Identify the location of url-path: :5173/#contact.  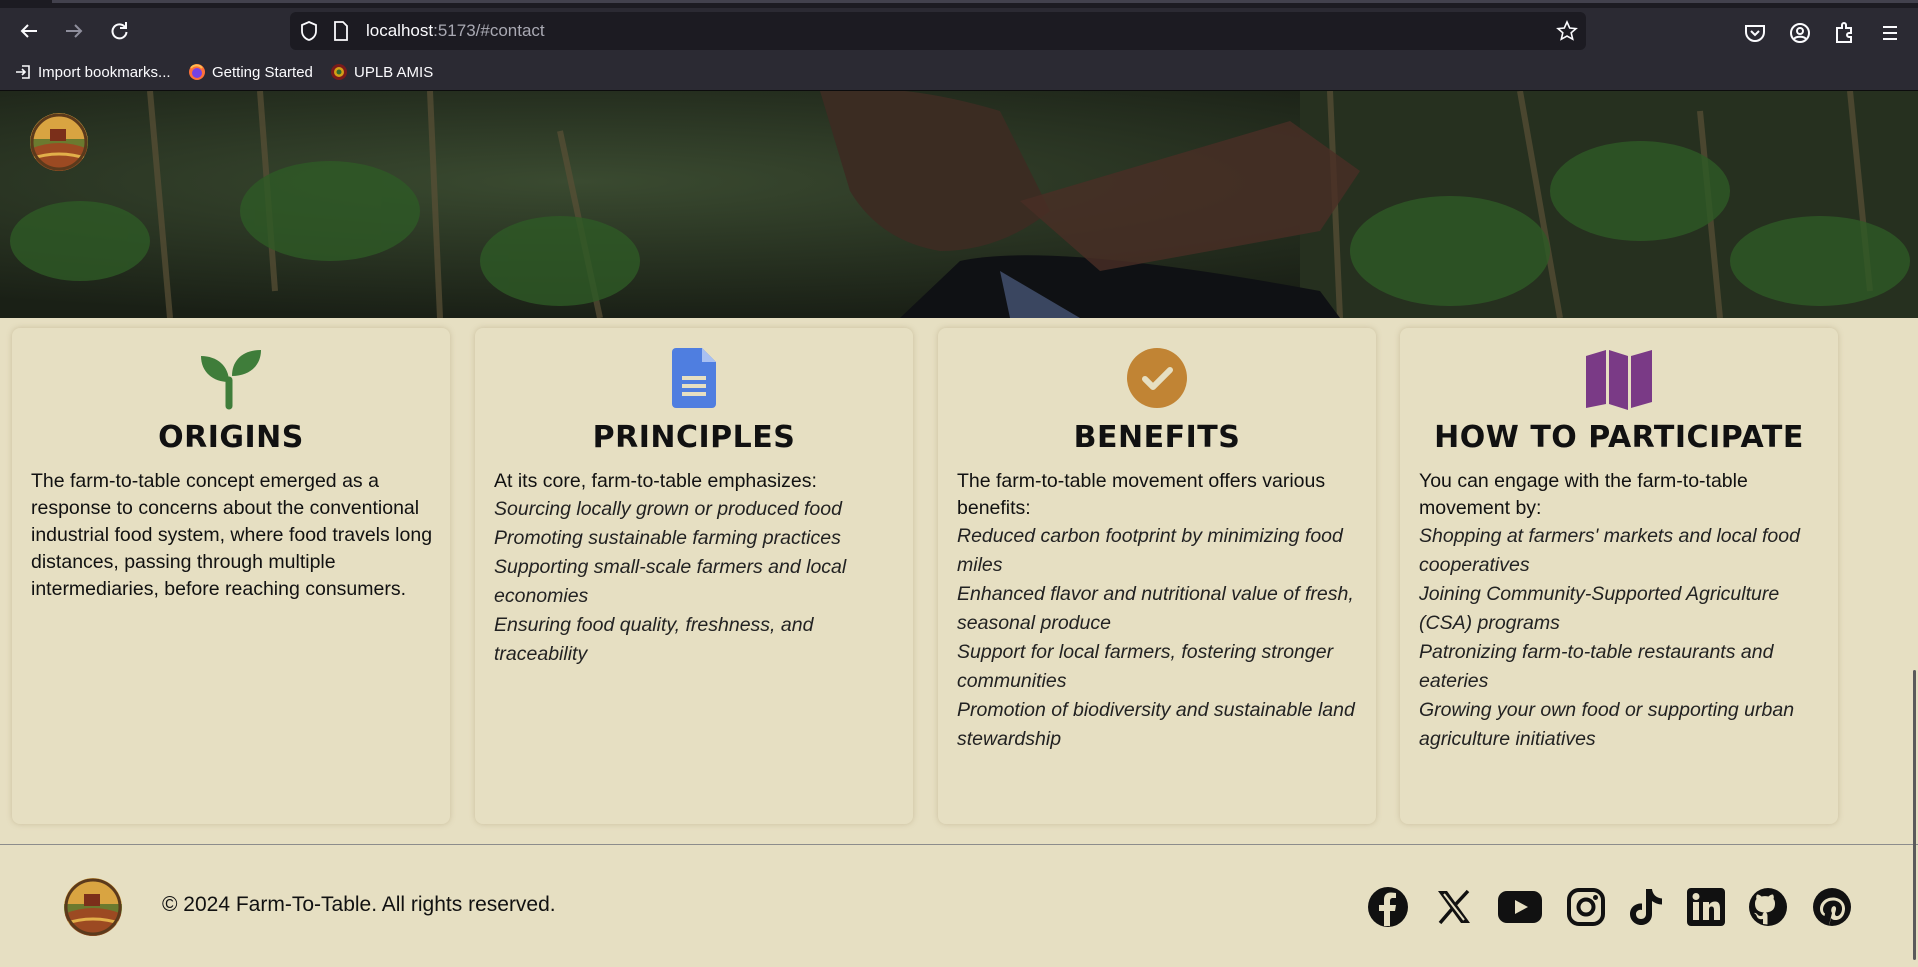
(489, 30).